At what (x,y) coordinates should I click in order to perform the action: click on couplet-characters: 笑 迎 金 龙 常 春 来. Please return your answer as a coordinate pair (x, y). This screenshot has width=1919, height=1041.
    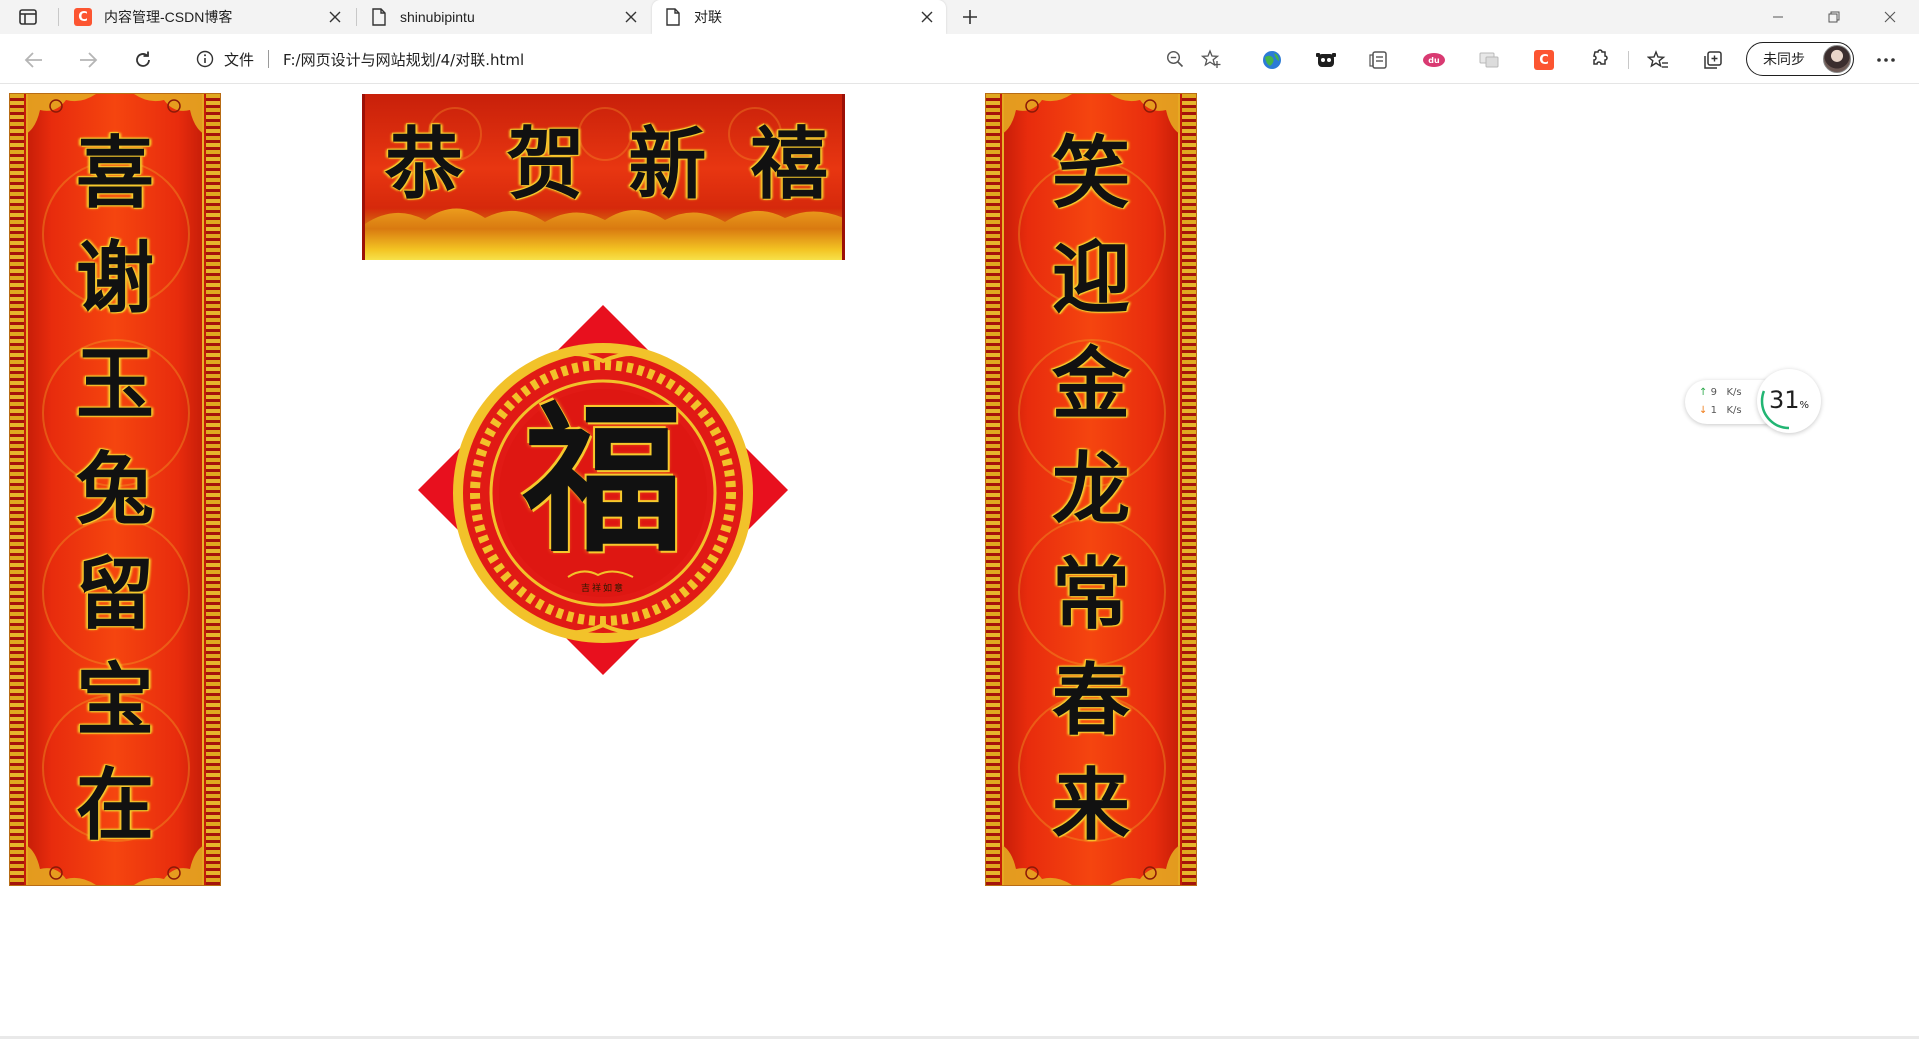
    Looking at the image, I should click on (1091, 490).